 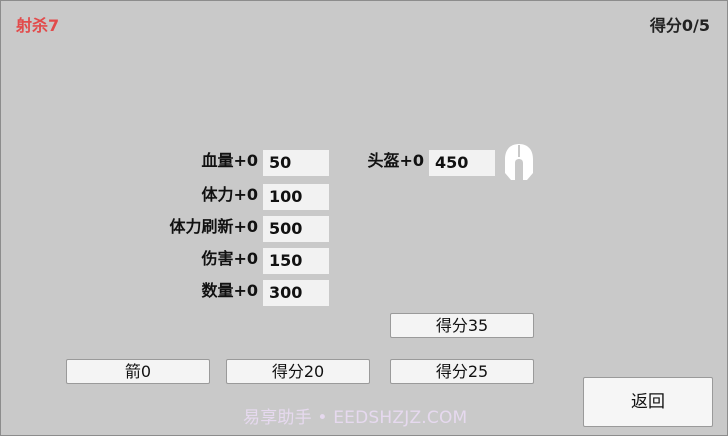 I want to click on stat-label-quantity: 数量+0, so click(x=229, y=290).